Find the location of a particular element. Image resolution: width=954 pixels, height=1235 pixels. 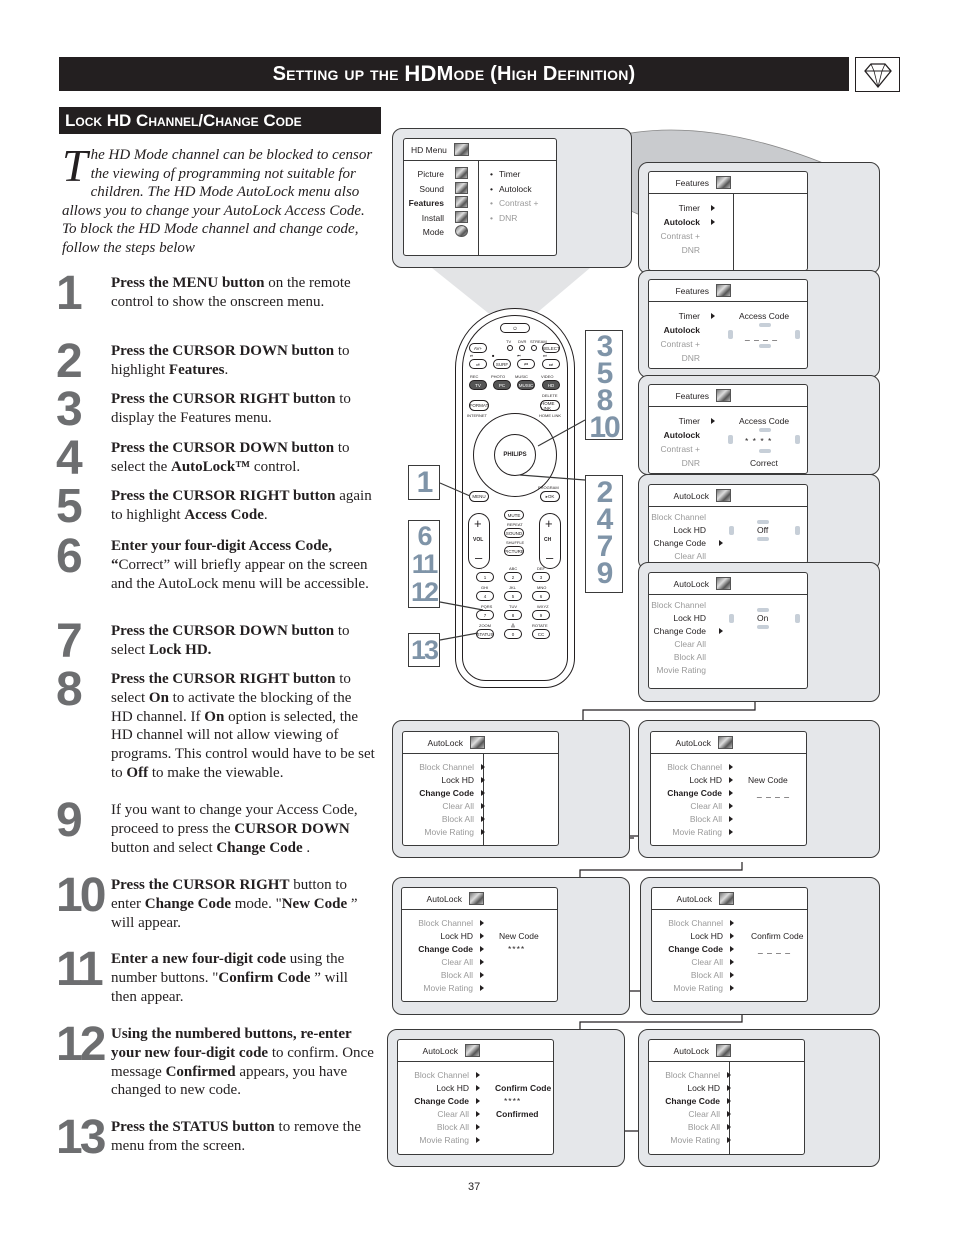

picture-button: PICTURE is located at coordinates (514, 551).